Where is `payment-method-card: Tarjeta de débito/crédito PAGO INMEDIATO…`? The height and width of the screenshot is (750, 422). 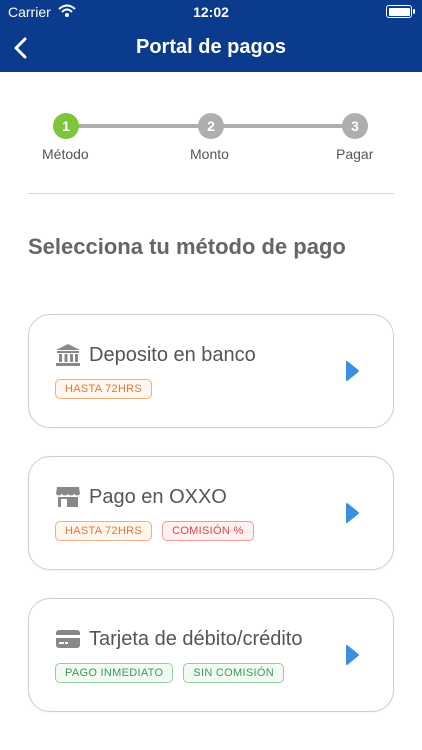 payment-method-card: Tarjeta de débito/crédito PAGO INMEDIATO… is located at coordinates (211, 655).